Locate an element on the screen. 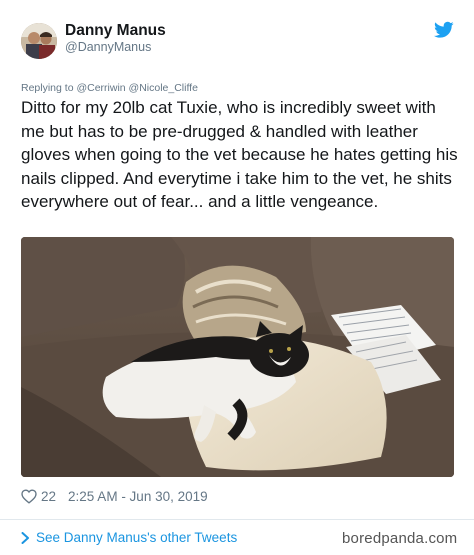 This screenshot has width=474, height=555. chevron-right-icon is located at coordinates (25, 537).